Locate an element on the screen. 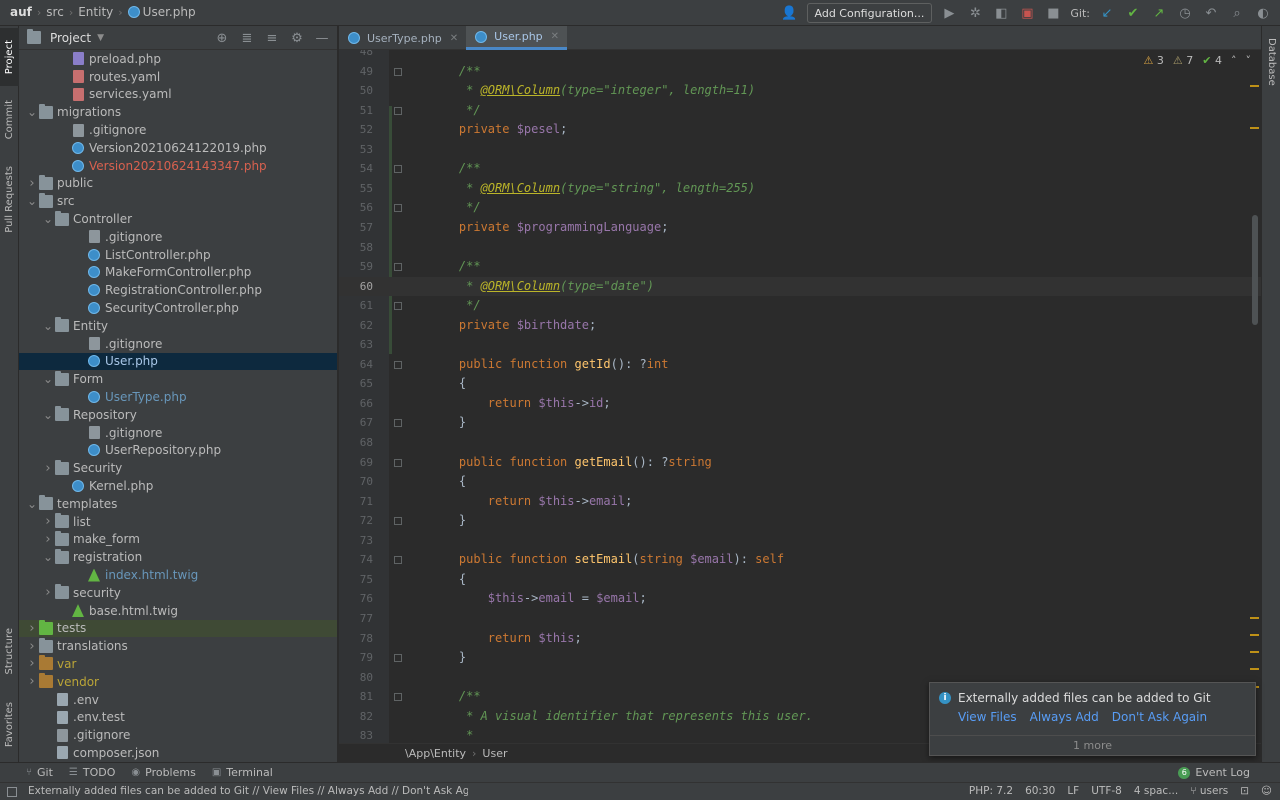 The width and height of the screenshot is (1280, 800). line-number: 83 is located at coordinates (356, 734).